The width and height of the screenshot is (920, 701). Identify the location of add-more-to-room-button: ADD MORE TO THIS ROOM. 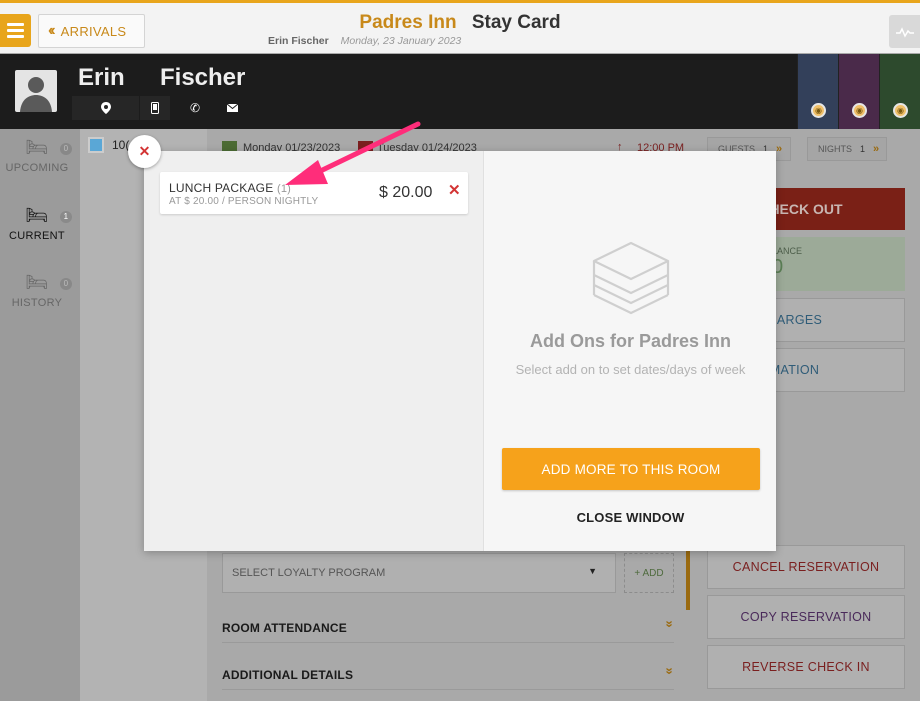
(631, 469).